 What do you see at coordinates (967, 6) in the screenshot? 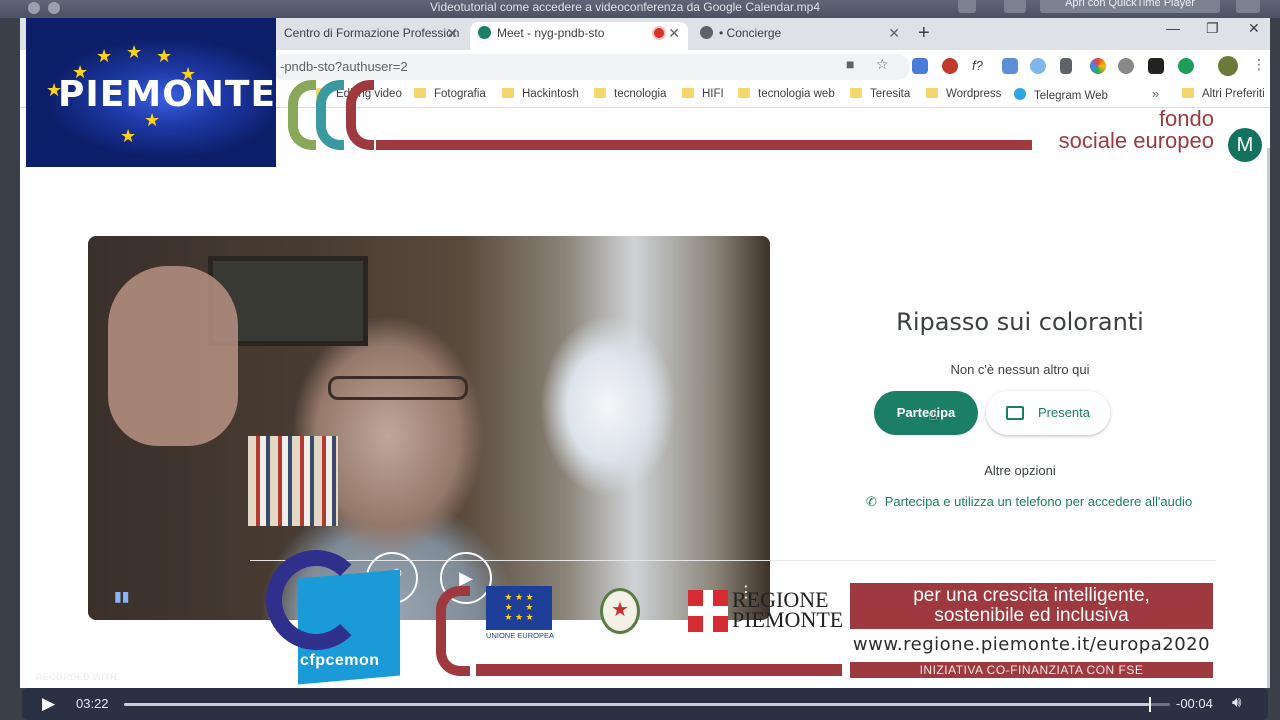
I see `share-icon` at bounding box center [967, 6].